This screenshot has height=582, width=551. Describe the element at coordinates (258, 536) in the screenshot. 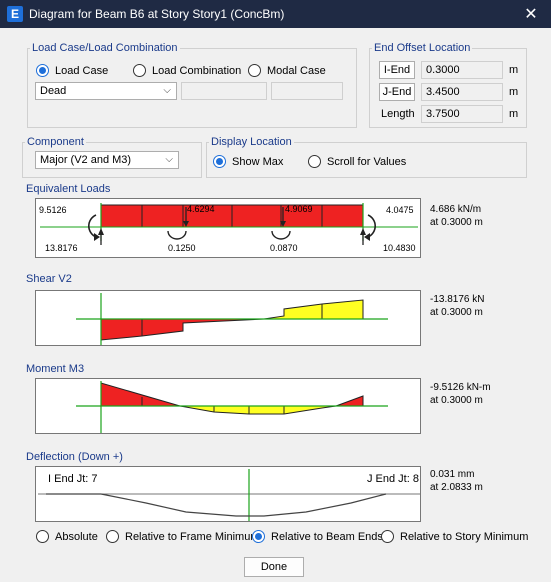

I see `radio-relative-beam-ends-dot` at that location.